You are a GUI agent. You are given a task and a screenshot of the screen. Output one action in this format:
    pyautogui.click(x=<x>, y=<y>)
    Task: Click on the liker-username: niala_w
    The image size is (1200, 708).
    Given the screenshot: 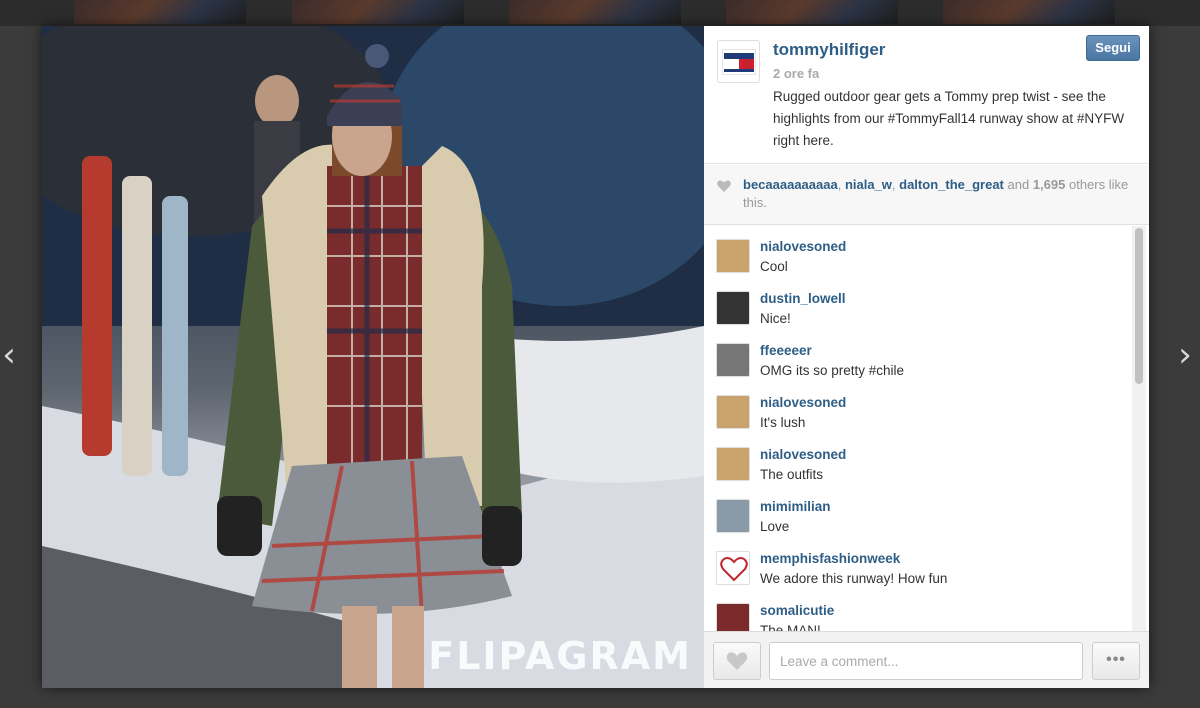 What is the action you would take?
    pyautogui.click(x=868, y=184)
    